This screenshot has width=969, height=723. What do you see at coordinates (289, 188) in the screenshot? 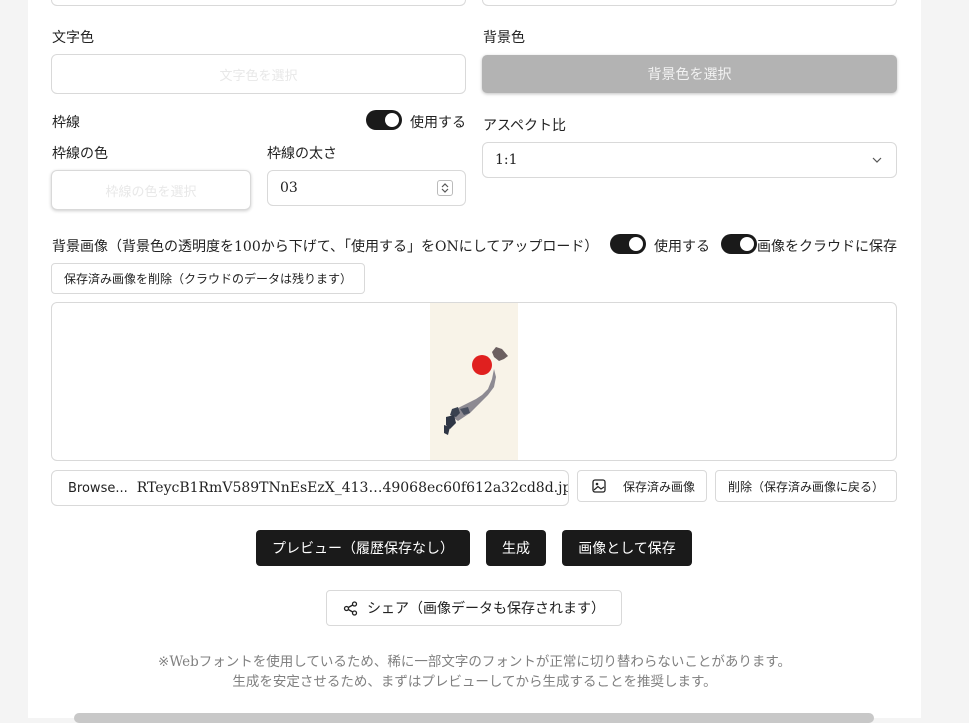
I see `border-width-value: 03` at bounding box center [289, 188].